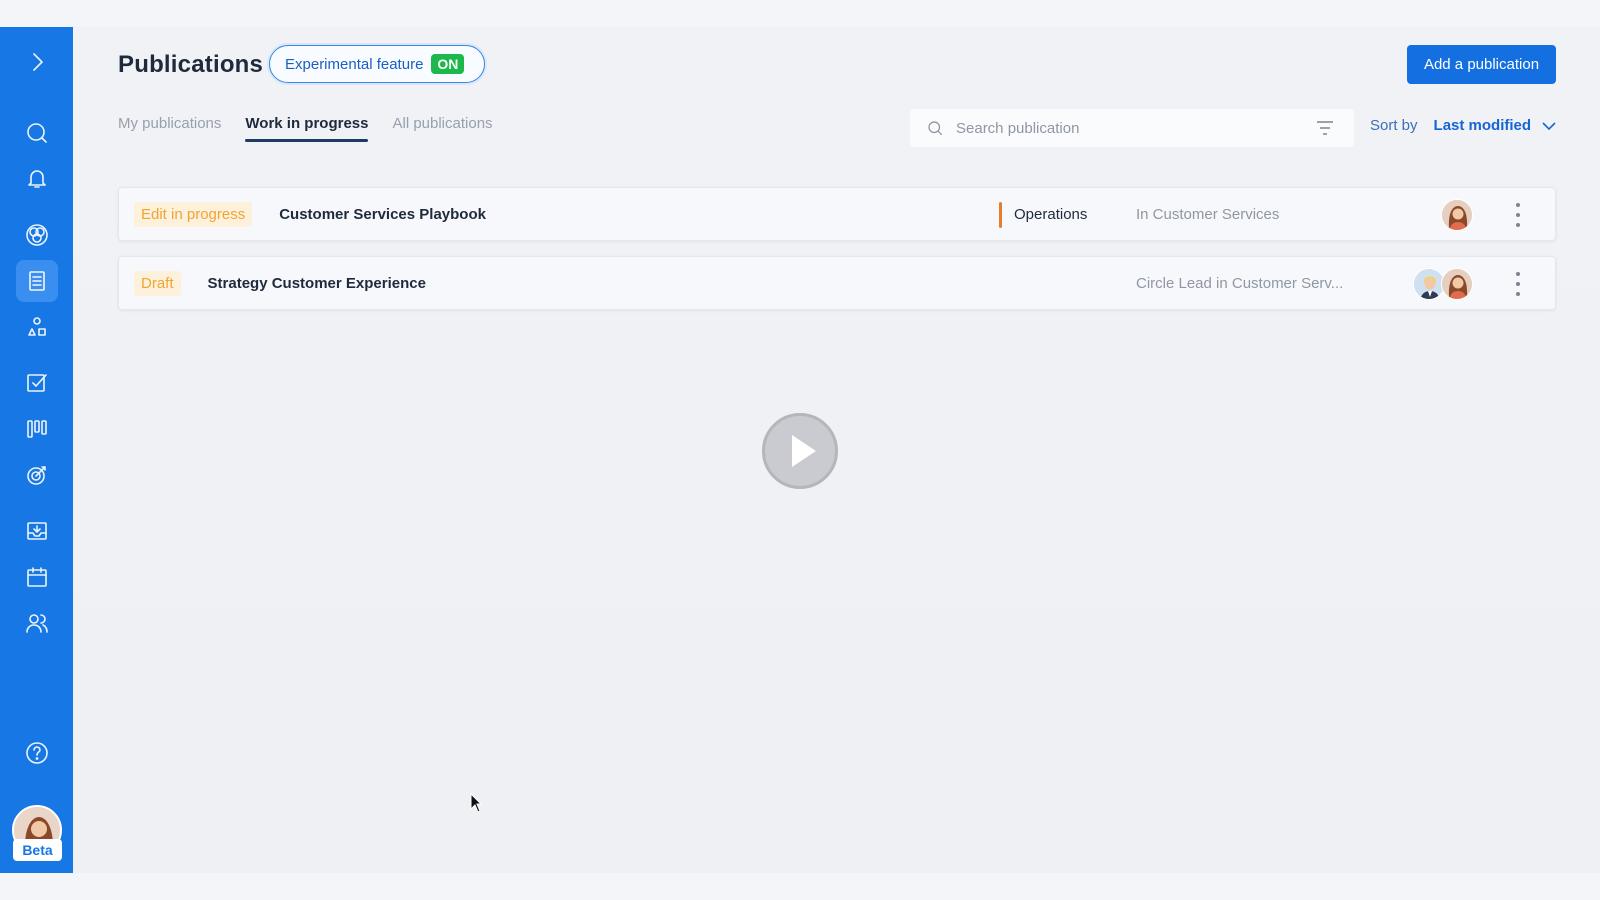 This screenshot has width=1600, height=900. I want to click on people-icon, so click(37, 623).